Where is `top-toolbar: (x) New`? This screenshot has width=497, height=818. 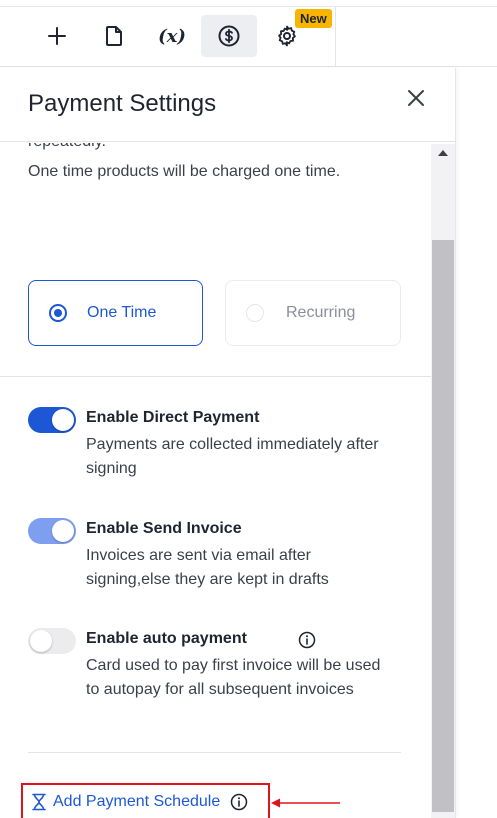
top-toolbar: (x) New is located at coordinates (248, 36).